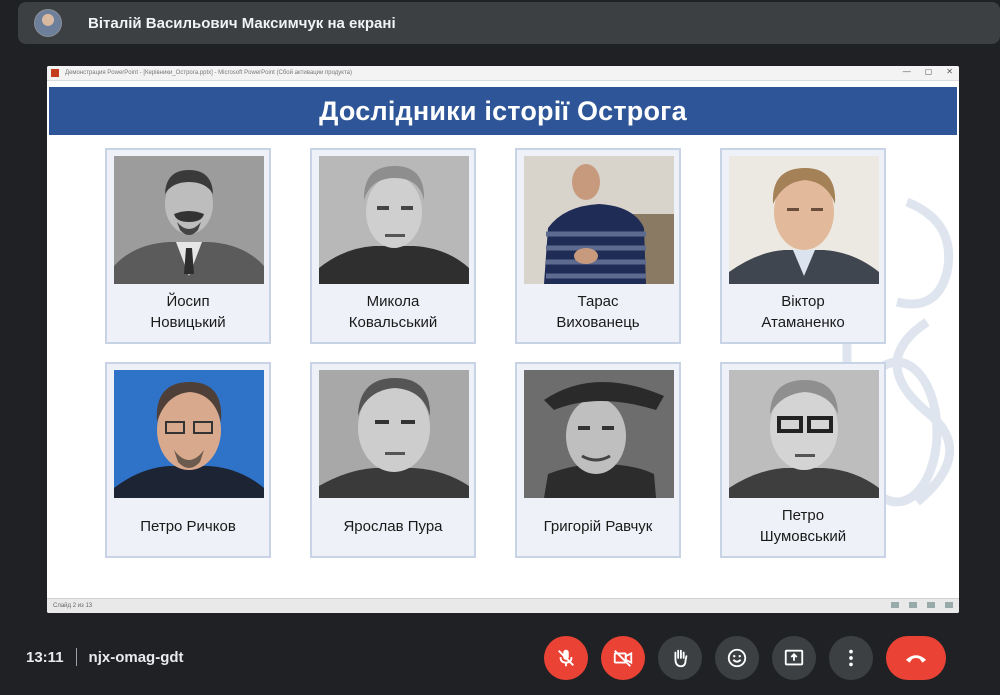 The width and height of the screenshot is (1000, 695). I want to click on slide-title-bar: Дослідники історії Острога, so click(503, 111).